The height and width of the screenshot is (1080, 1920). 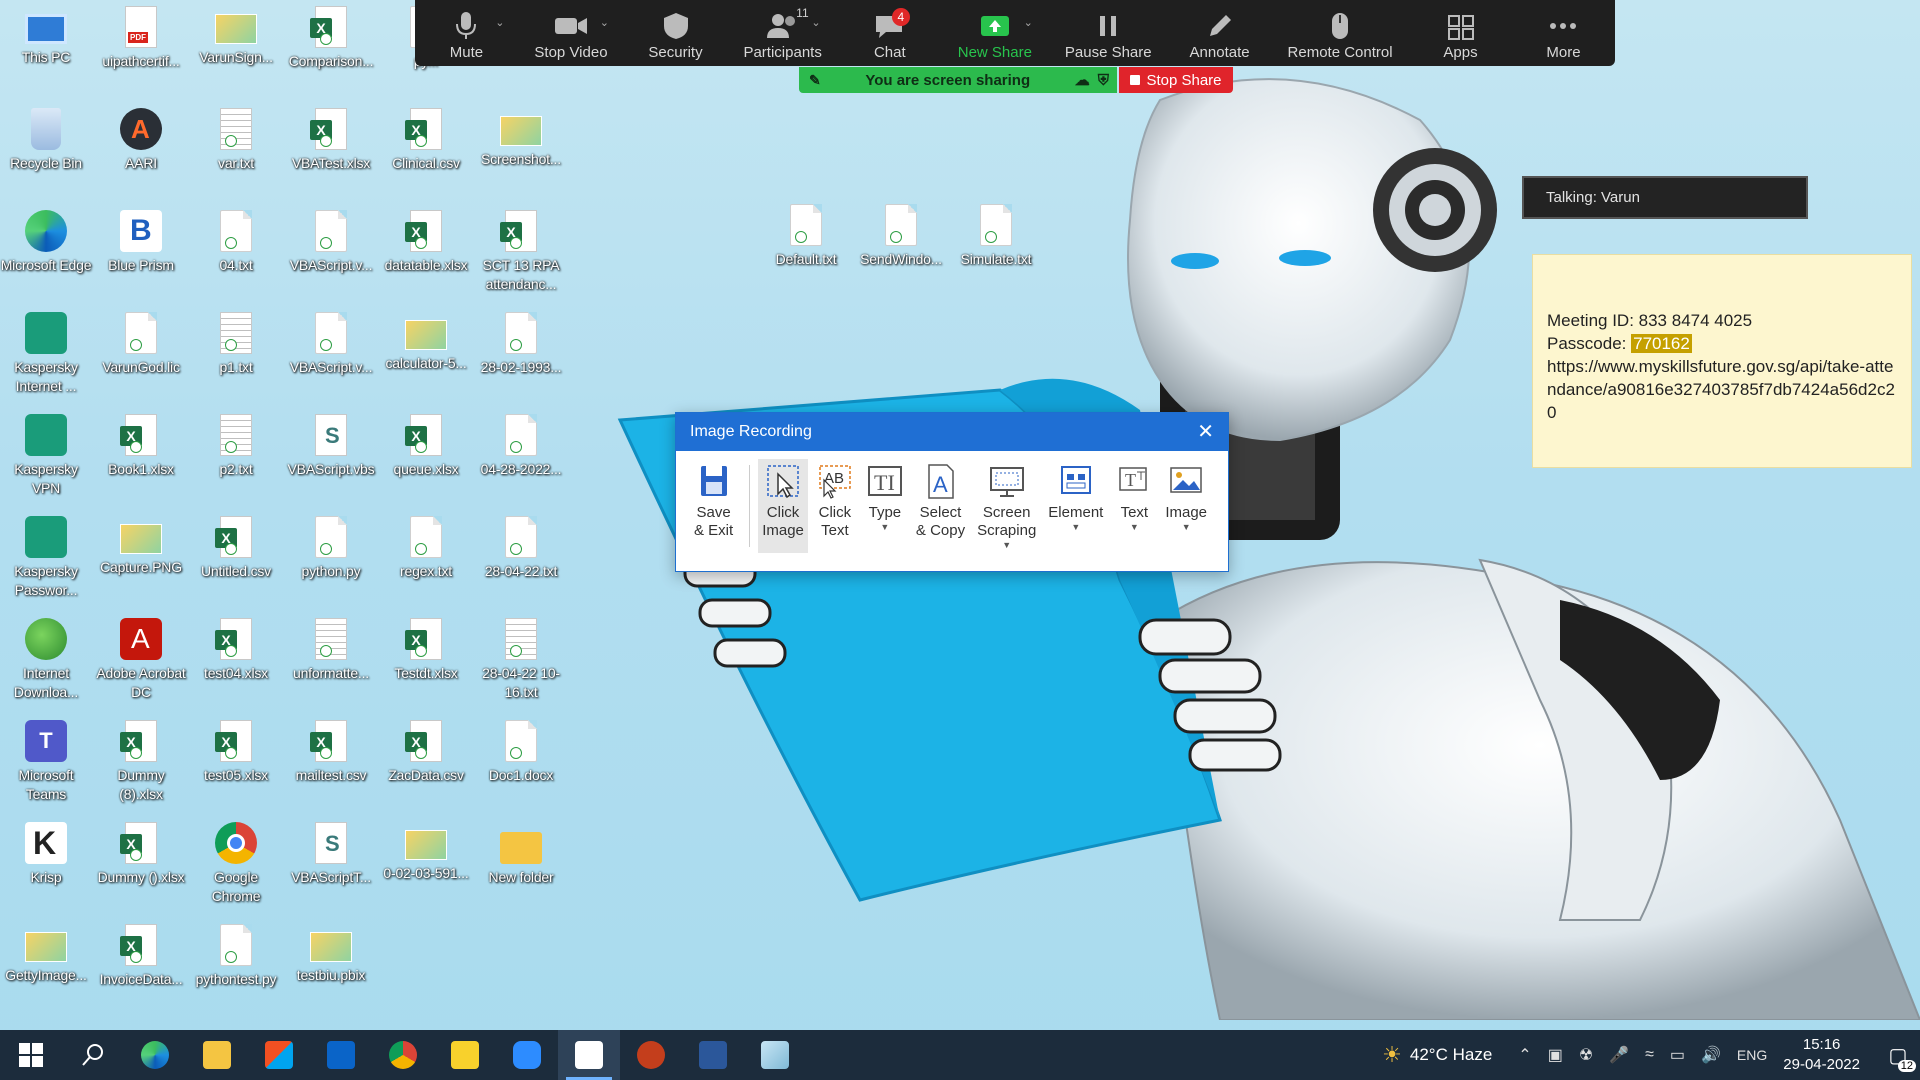 What do you see at coordinates (279, 1055) in the screenshot?
I see `taskbar-store-button` at bounding box center [279, 1055].